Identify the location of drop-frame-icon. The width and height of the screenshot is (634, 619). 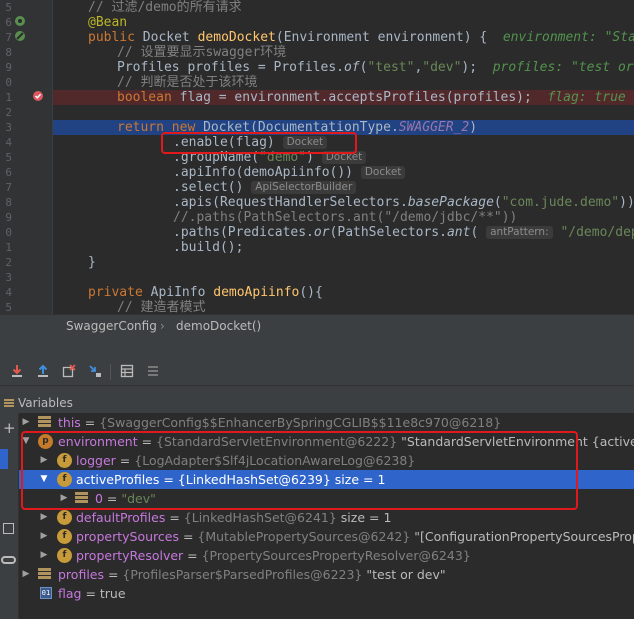
(69, 372).